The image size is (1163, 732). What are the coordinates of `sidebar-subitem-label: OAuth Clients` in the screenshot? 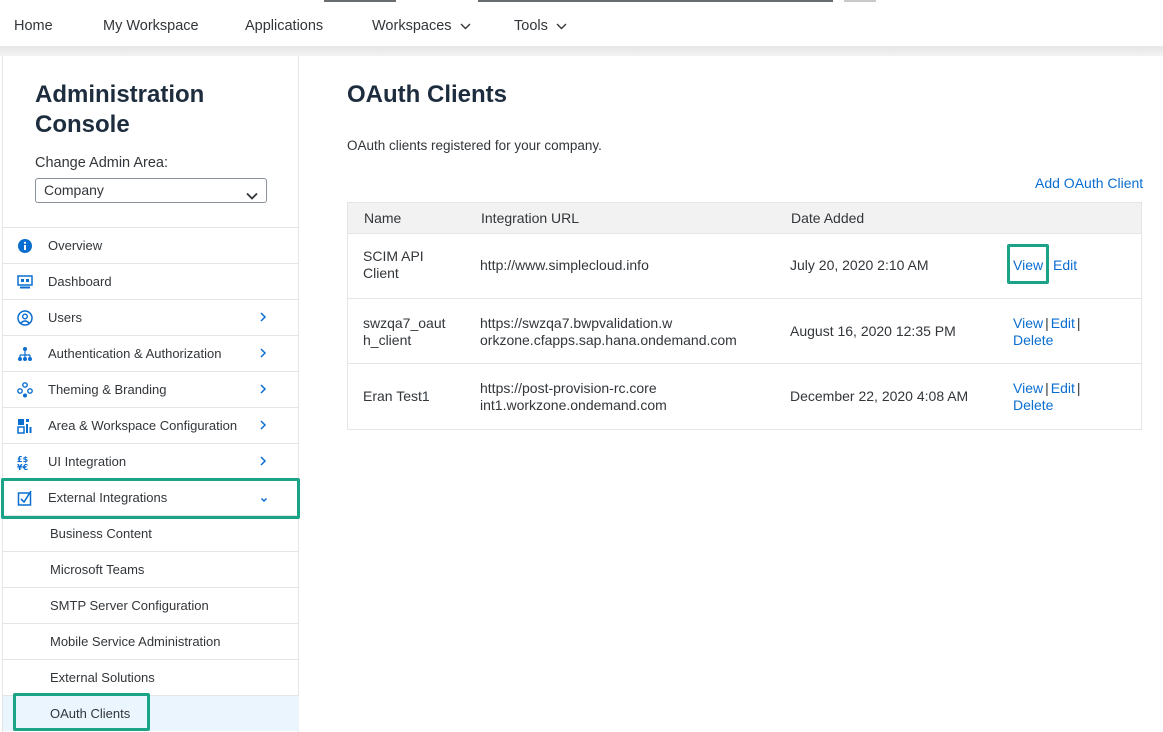 It's located at (90, 713).